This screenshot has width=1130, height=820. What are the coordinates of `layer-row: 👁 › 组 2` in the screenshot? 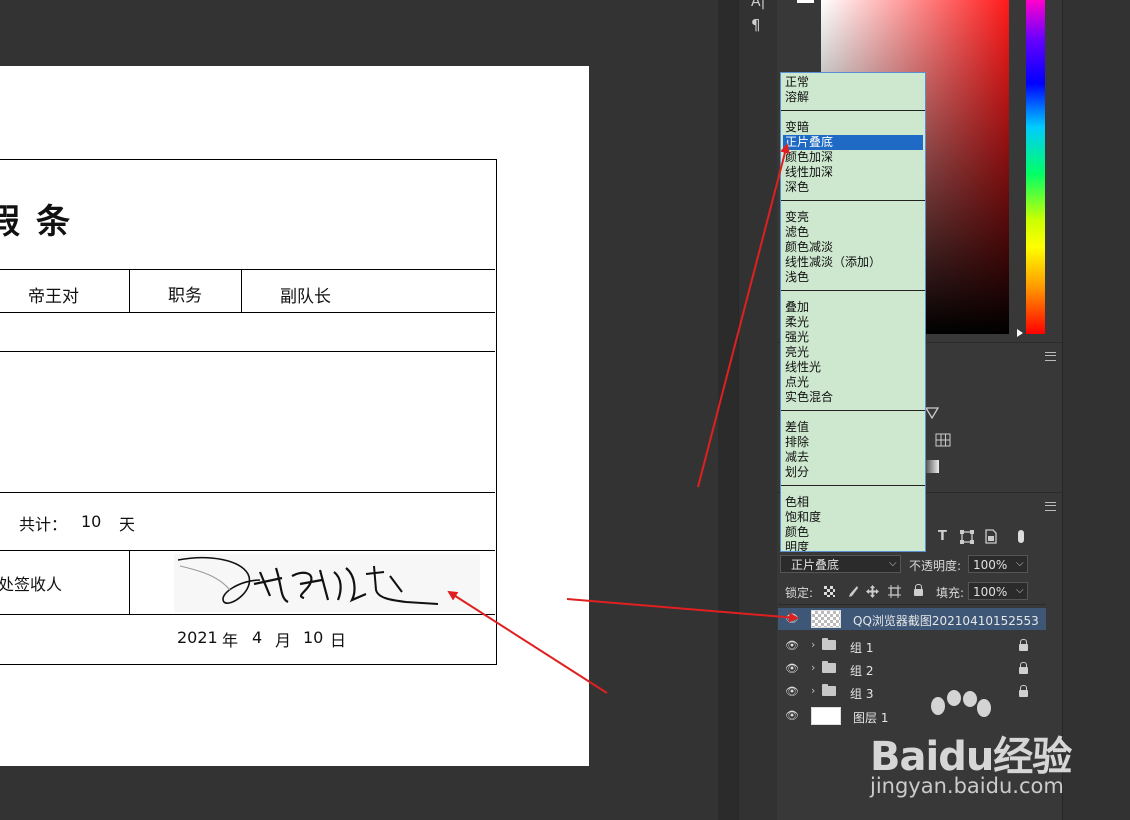 It's located at (912, 669).